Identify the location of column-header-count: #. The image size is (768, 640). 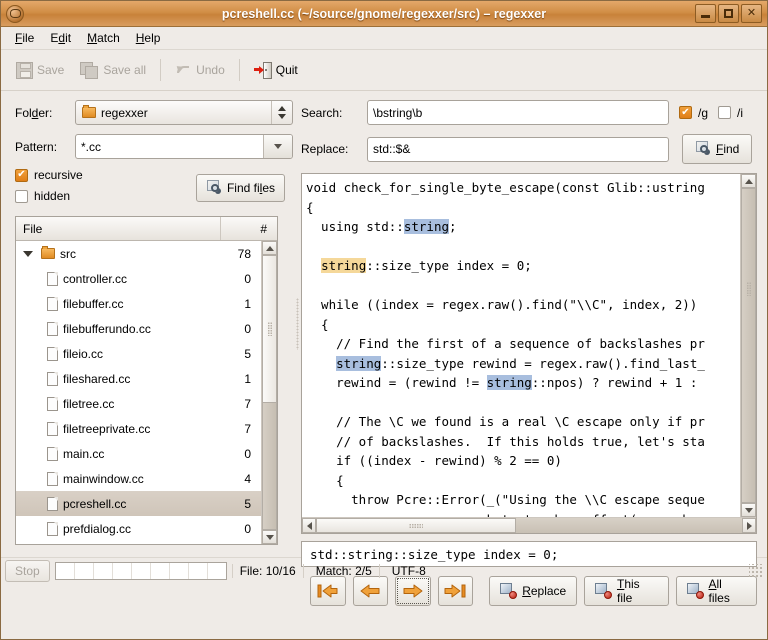
(249, 228).